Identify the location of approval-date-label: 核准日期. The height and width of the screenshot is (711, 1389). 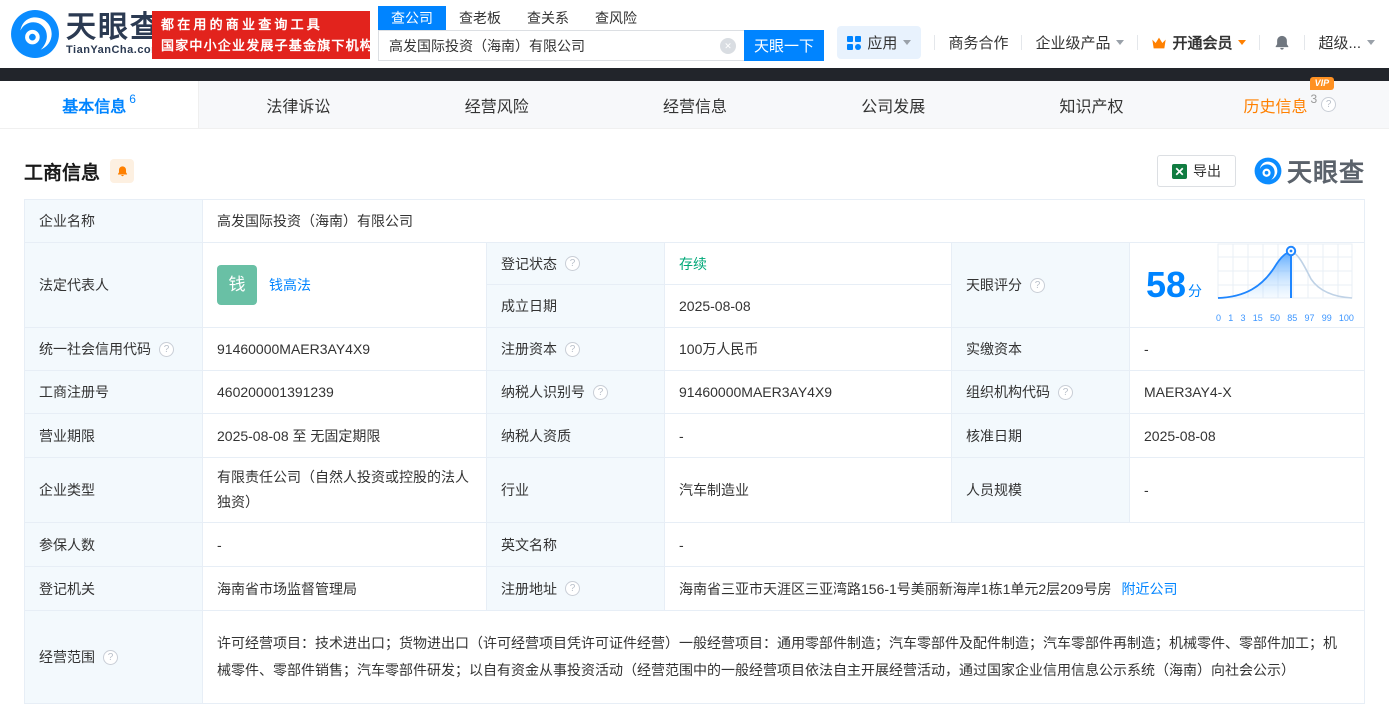
(1041, 436).